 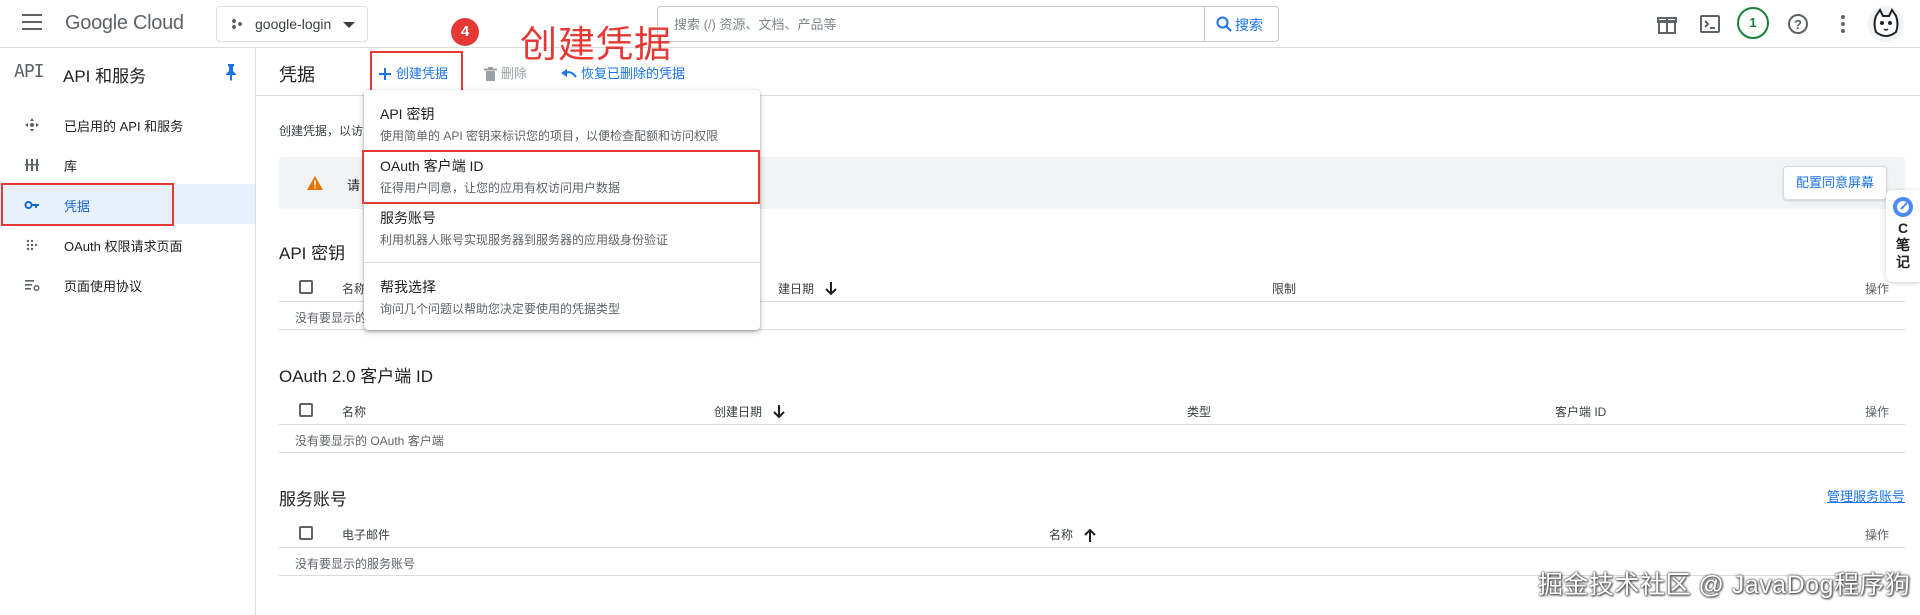 I want to click on menu-item-service-account: 服务账号 利用机器人账号实现服务器到服务器的应用级身份验证, so click(x=562, y=220).